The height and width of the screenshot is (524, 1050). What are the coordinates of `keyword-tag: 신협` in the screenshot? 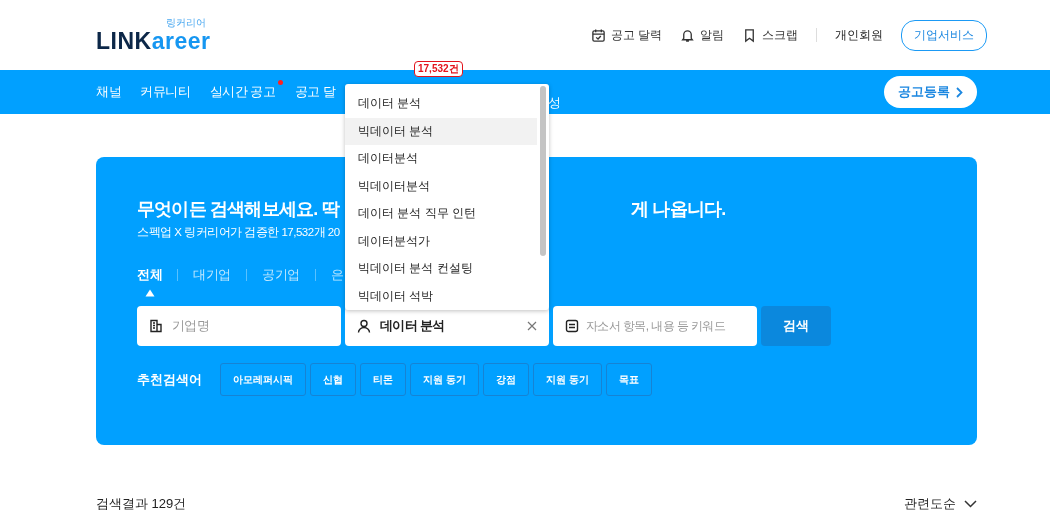 It's located at (333, 379).